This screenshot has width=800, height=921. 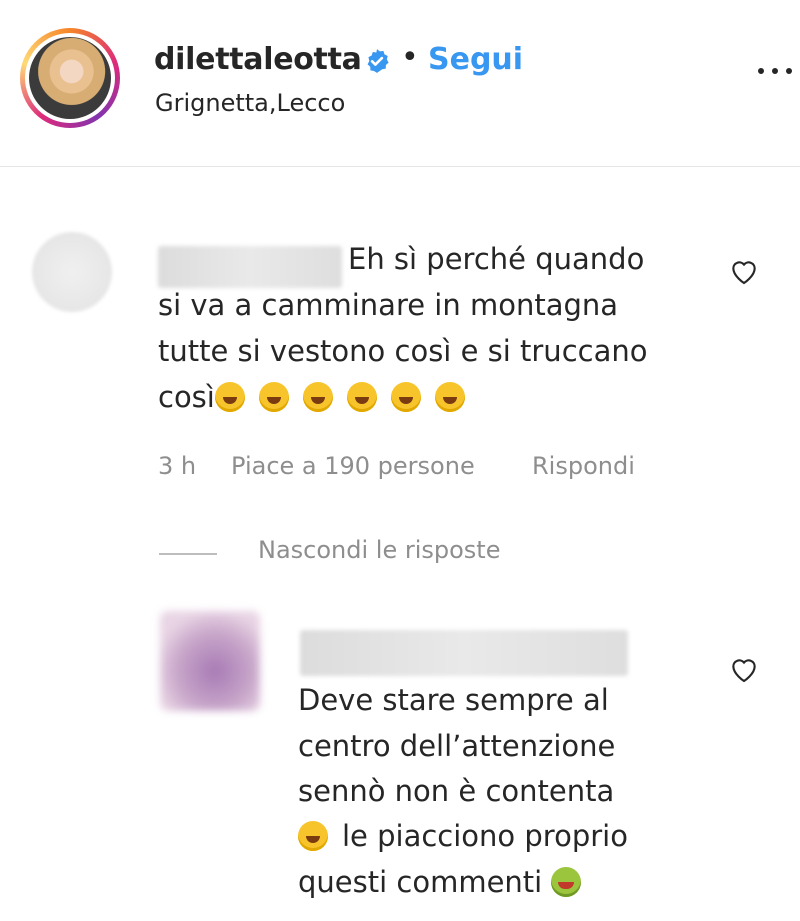 What do you see at coordinates (457, 746) in the screenshot?
I see `reply-text: centro dell’attenzione` at bounding box center [457, 746].